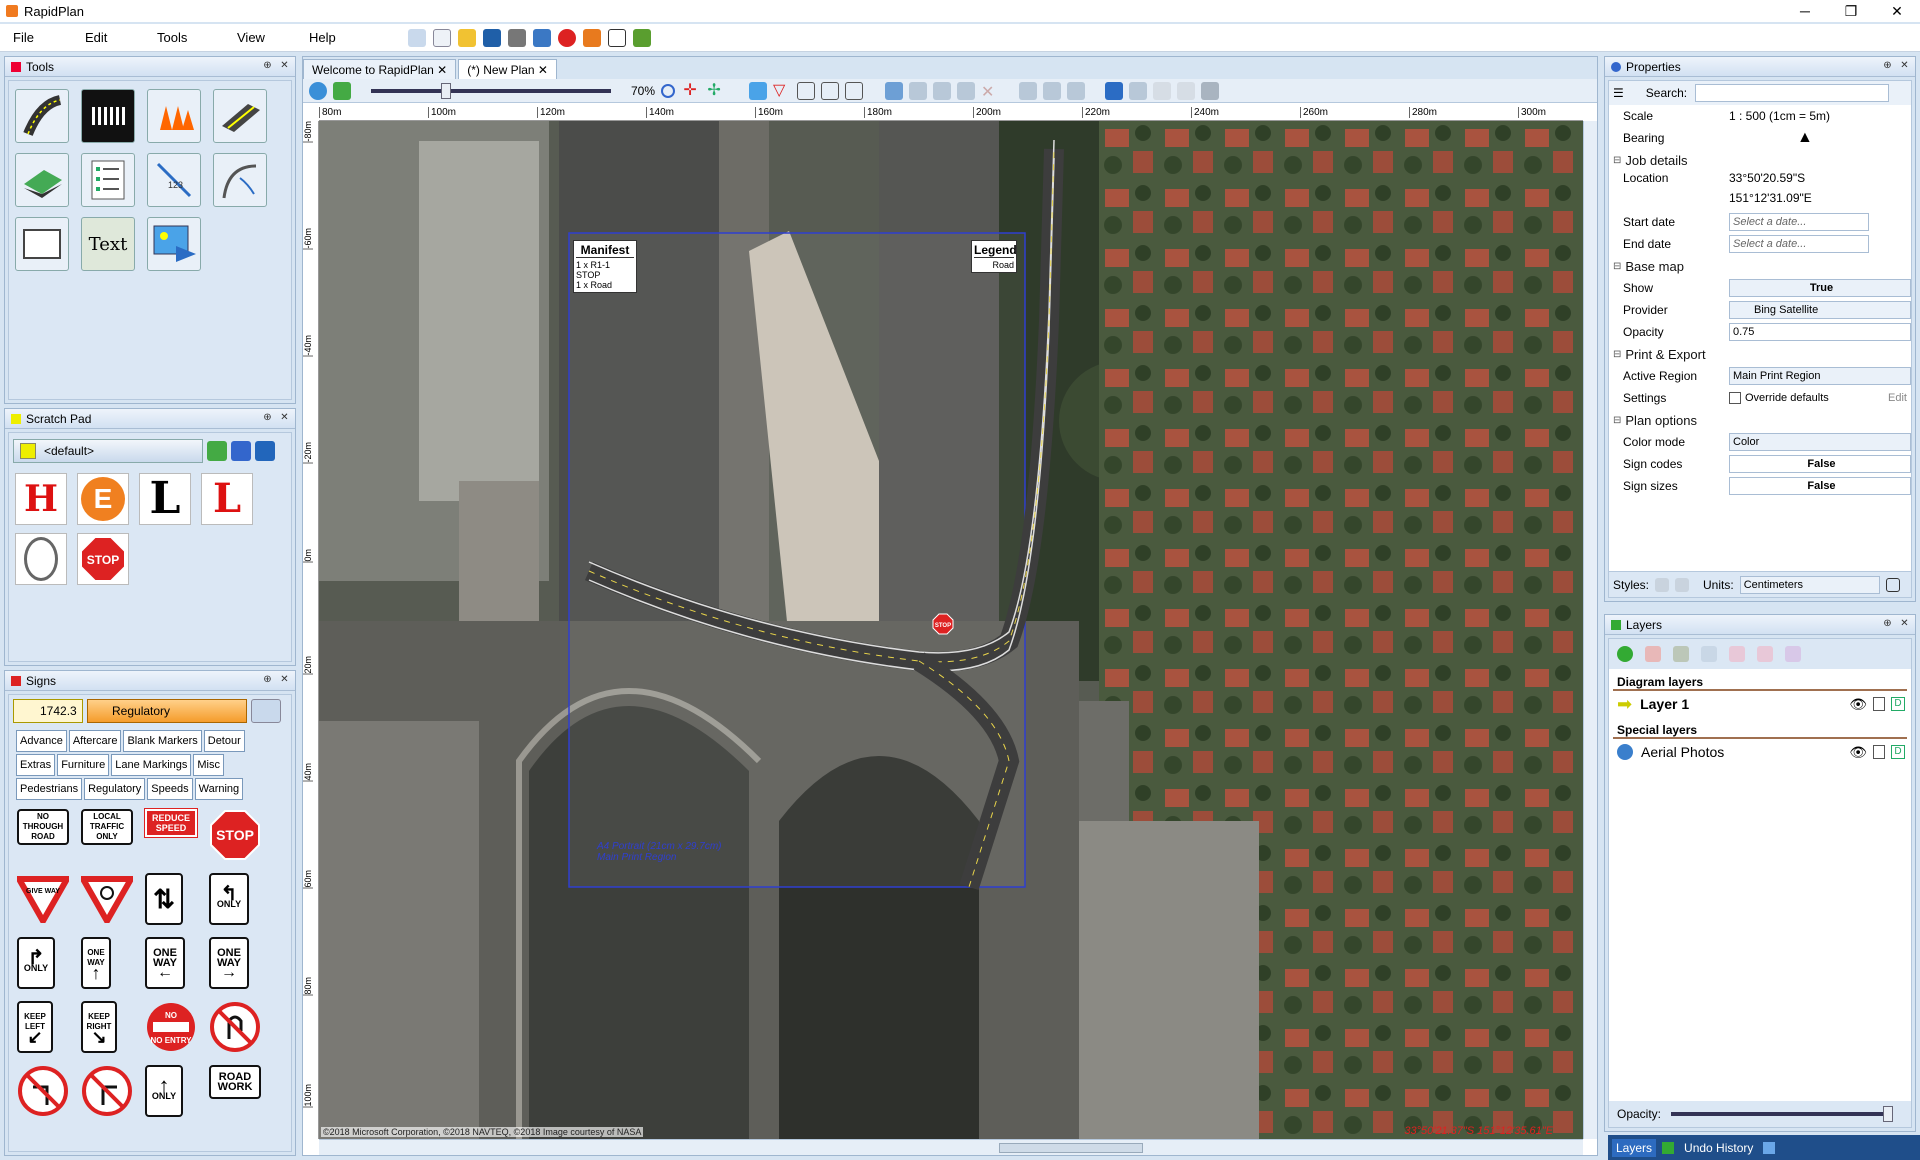 Image resolution: width=1920 pixels, height=1160 pixels. Describe the element at coordinates (1897, 11) in the screenshot. I see `close-icon: ✕` at that location.